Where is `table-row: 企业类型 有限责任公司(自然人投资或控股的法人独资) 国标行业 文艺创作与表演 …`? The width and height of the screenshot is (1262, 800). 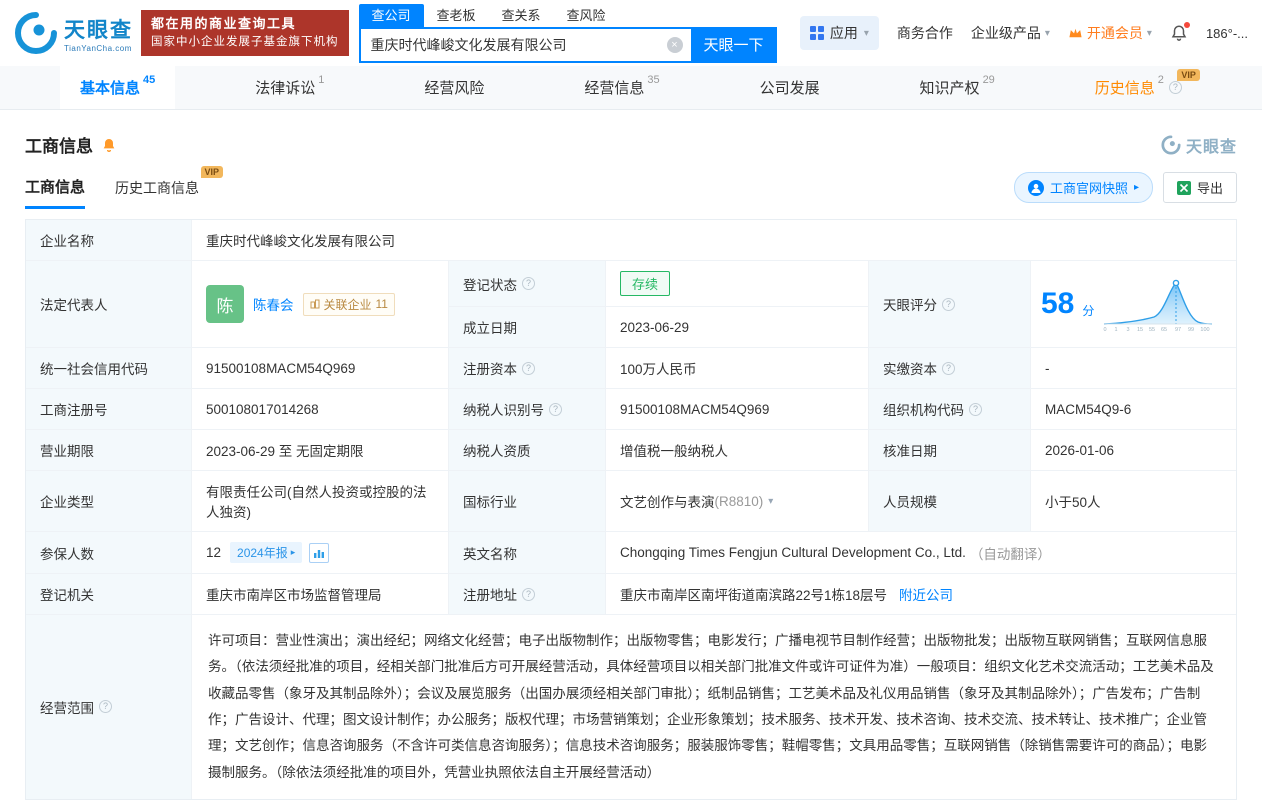 table-row: 企业类型 有限责任公司(自然人投资或控股的法人独资) 国标行业 文艺创作与表演 … is located at coordinates (631, 500).